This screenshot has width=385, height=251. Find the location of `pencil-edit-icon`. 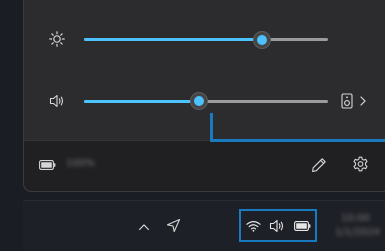

pencil-edit-icon is located at coordinates (319, 165).